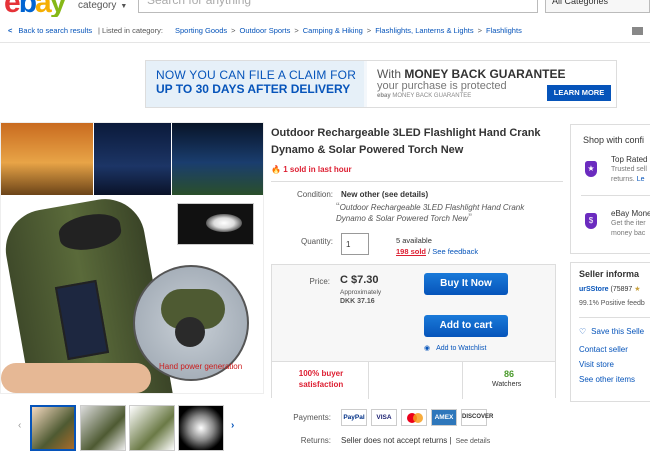  Describe the element at coordinates (591, 169) in the screenshot. I see `top-rated-icon: ★` at that location.